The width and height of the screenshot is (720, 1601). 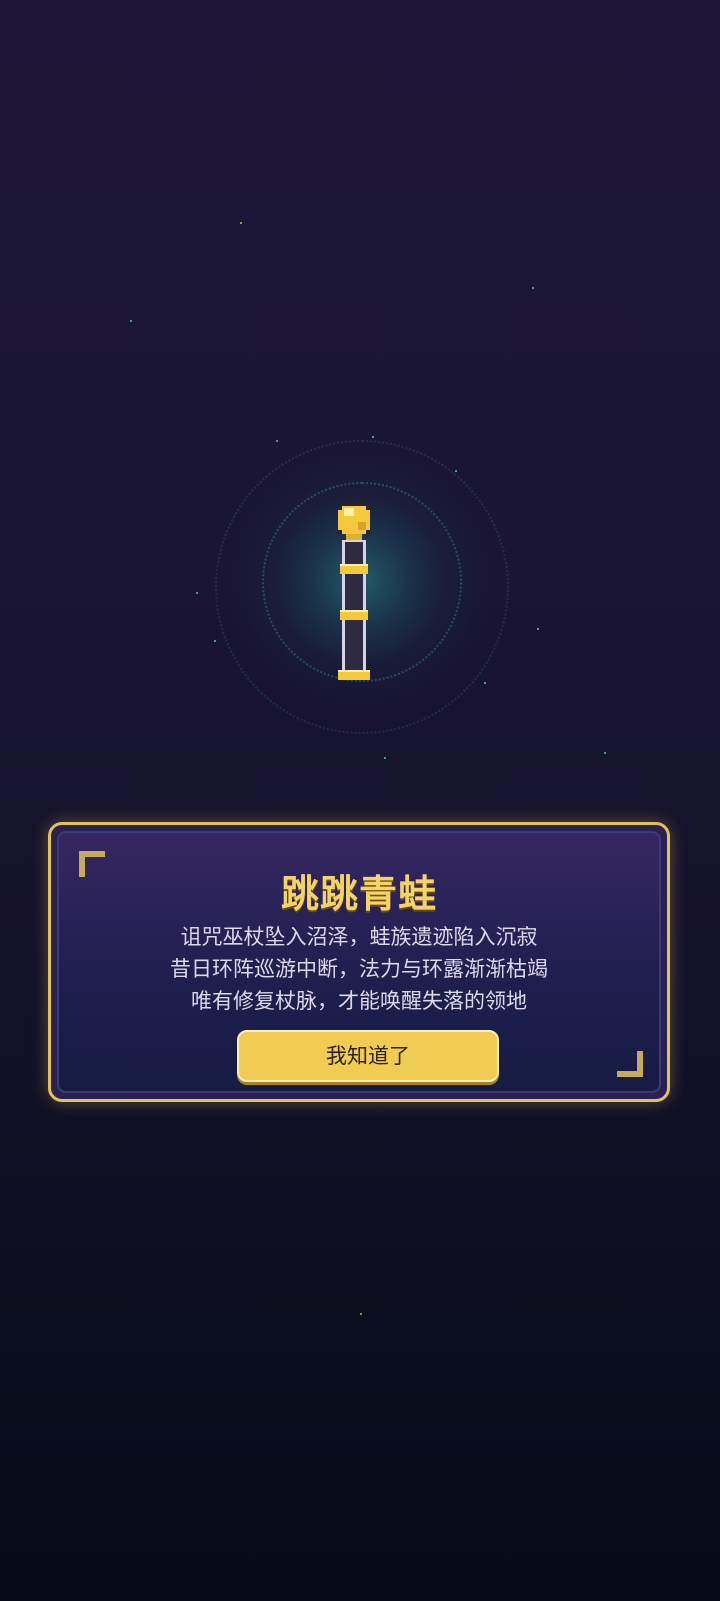 What do you see at coordinates (368, 1056) in the screenshot?
I see `confirm-button: 我知道了` at bounding box center [368, 1056].